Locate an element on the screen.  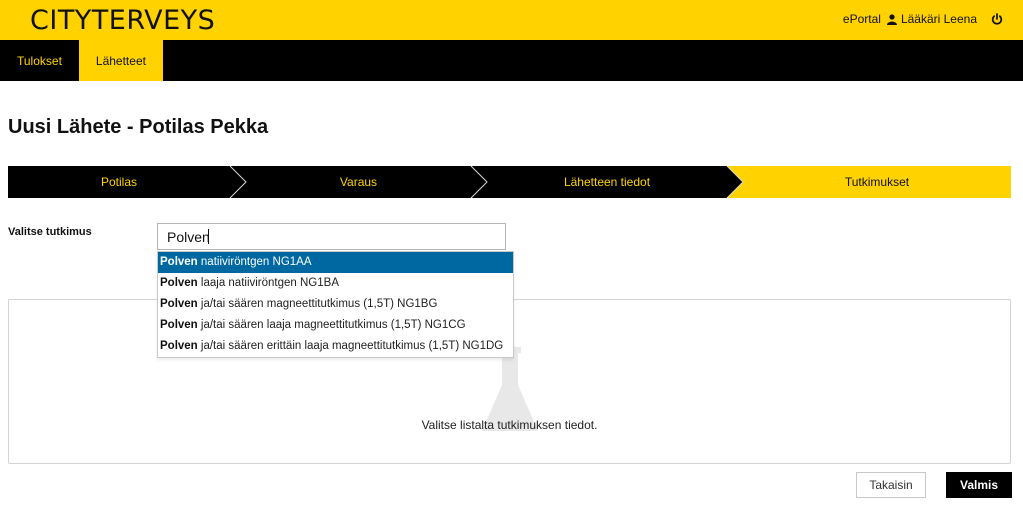
empty-panel-message: Valitse listalta tutkimuksen tiedot. is located at coordinates (509, 425).